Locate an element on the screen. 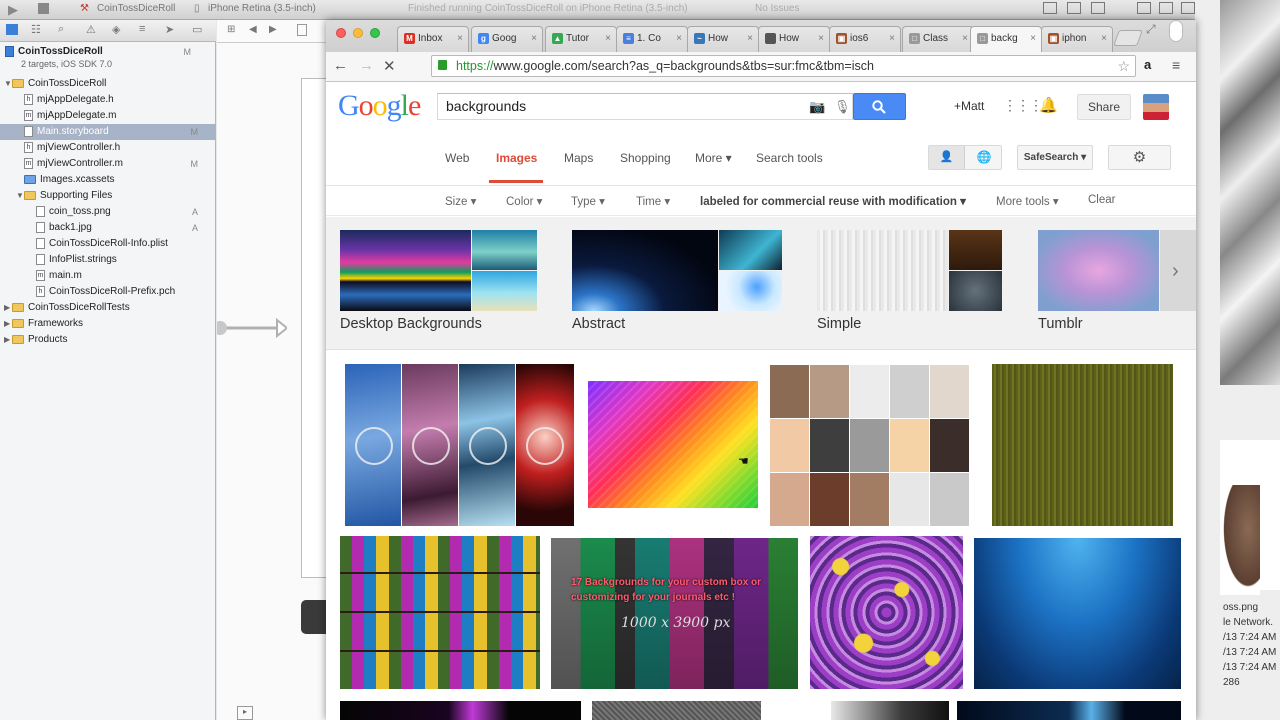 This screenshot has height=720, width=1280. browser-tab: ~ How × is located at coordinates (723, 39).